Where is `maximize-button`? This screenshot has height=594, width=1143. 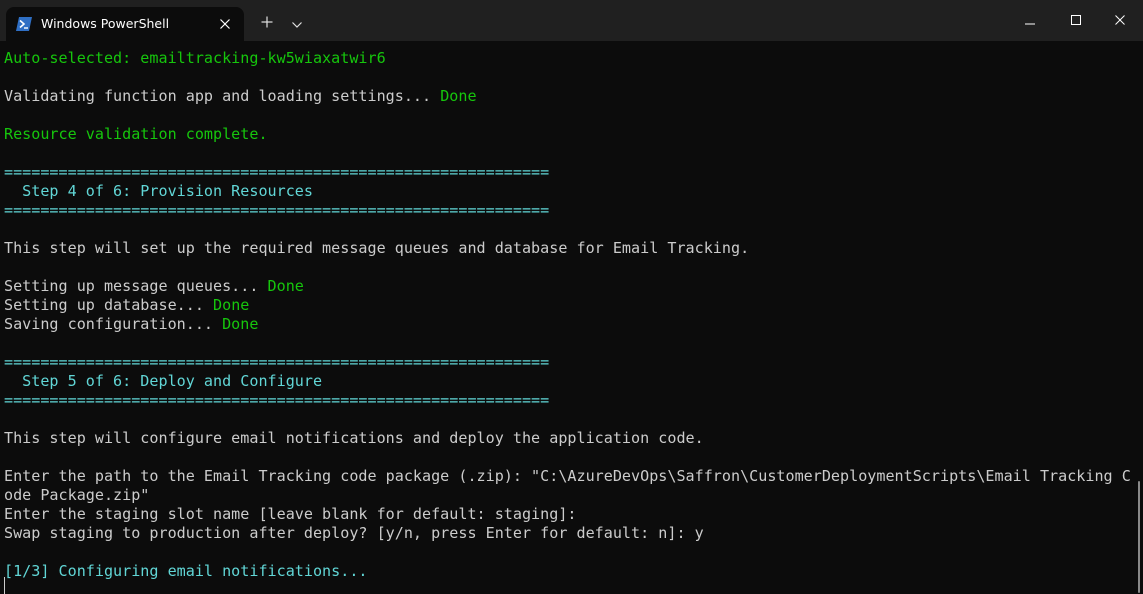 maximize-button is located at coordinates (1076, 20).